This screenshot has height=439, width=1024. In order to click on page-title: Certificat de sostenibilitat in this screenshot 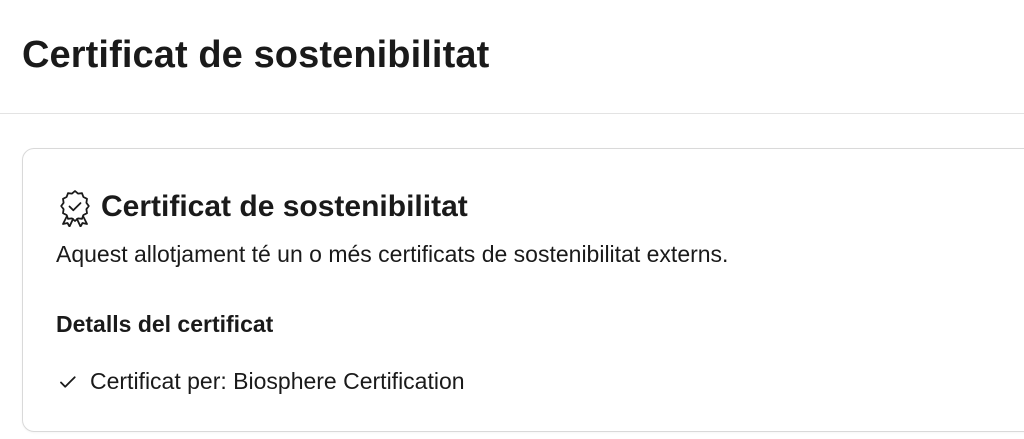, I will do `click(256, 55)`.